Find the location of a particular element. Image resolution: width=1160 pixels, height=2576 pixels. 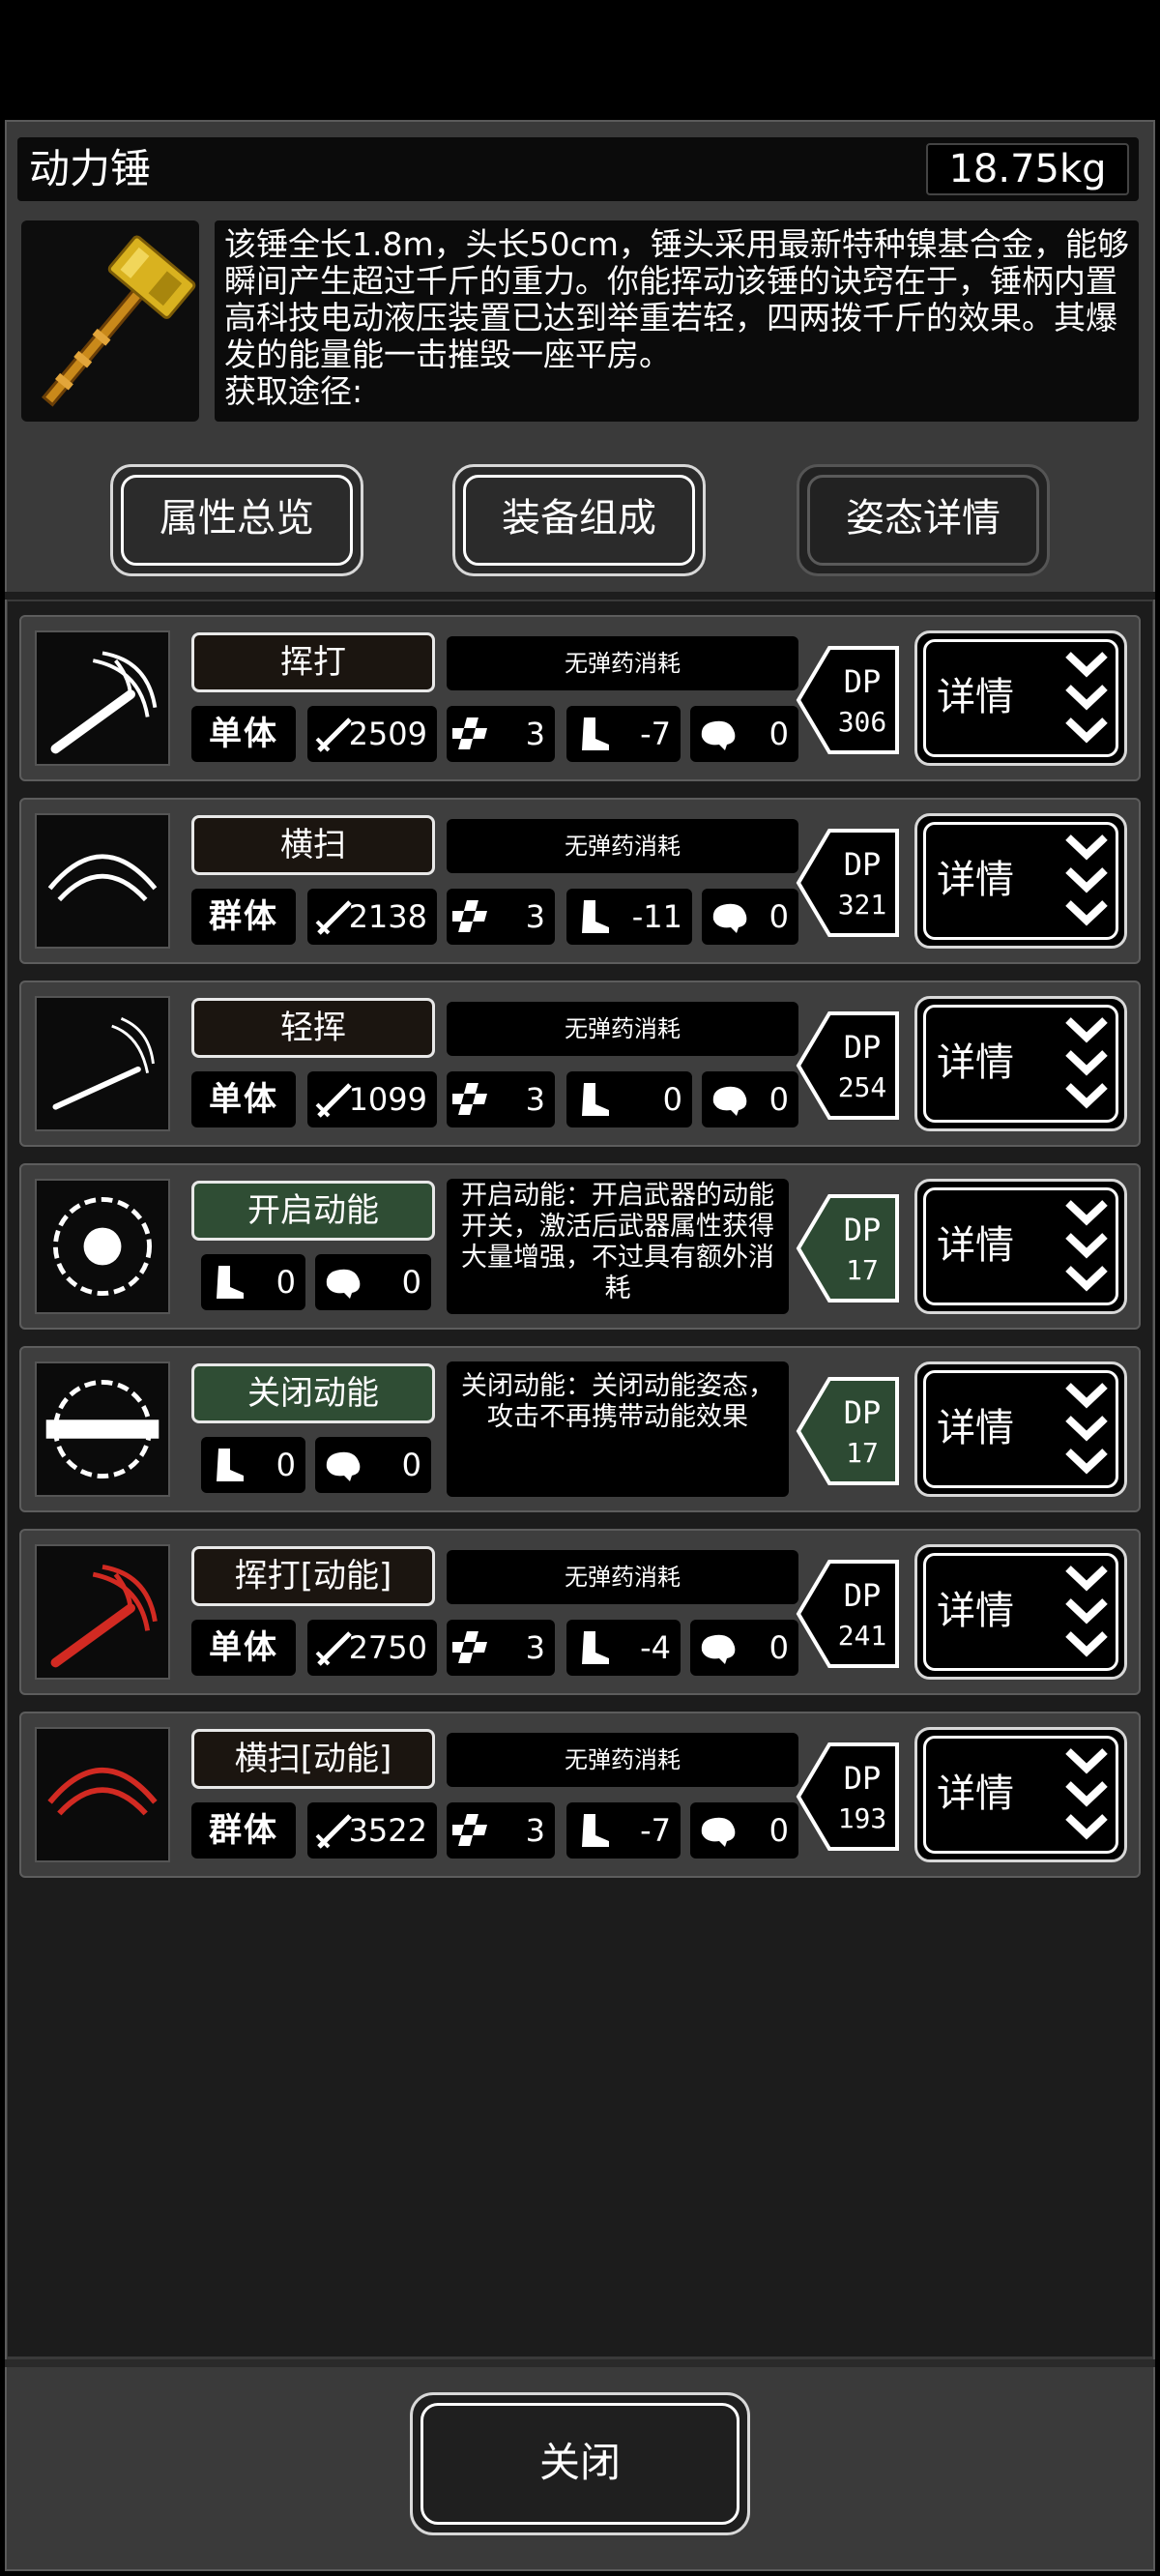

skill-description: 关闭动能：关闭动能姿态，攻击不再携带动能效果 is located at coordinates (618, 1429).